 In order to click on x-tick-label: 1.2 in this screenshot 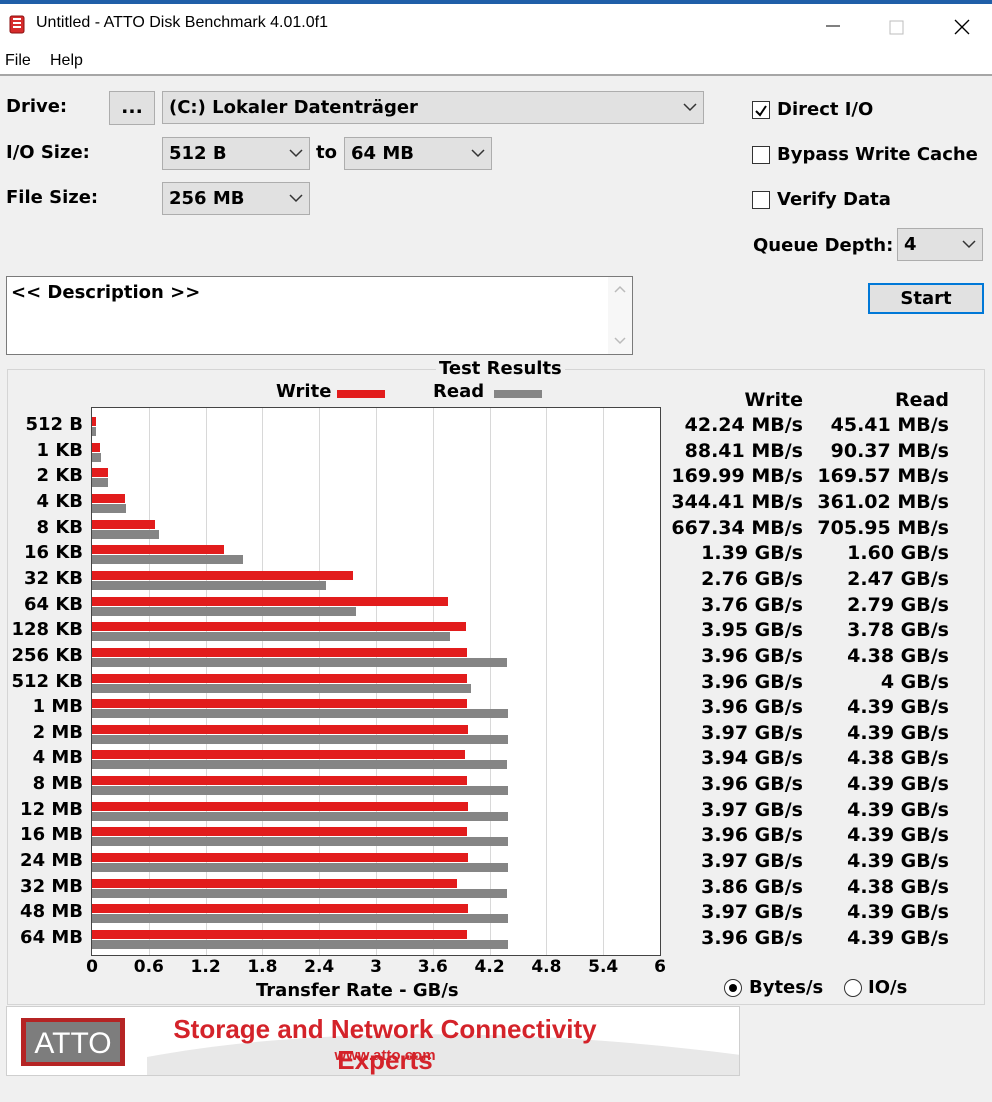, I will do `click(205, 967)`.